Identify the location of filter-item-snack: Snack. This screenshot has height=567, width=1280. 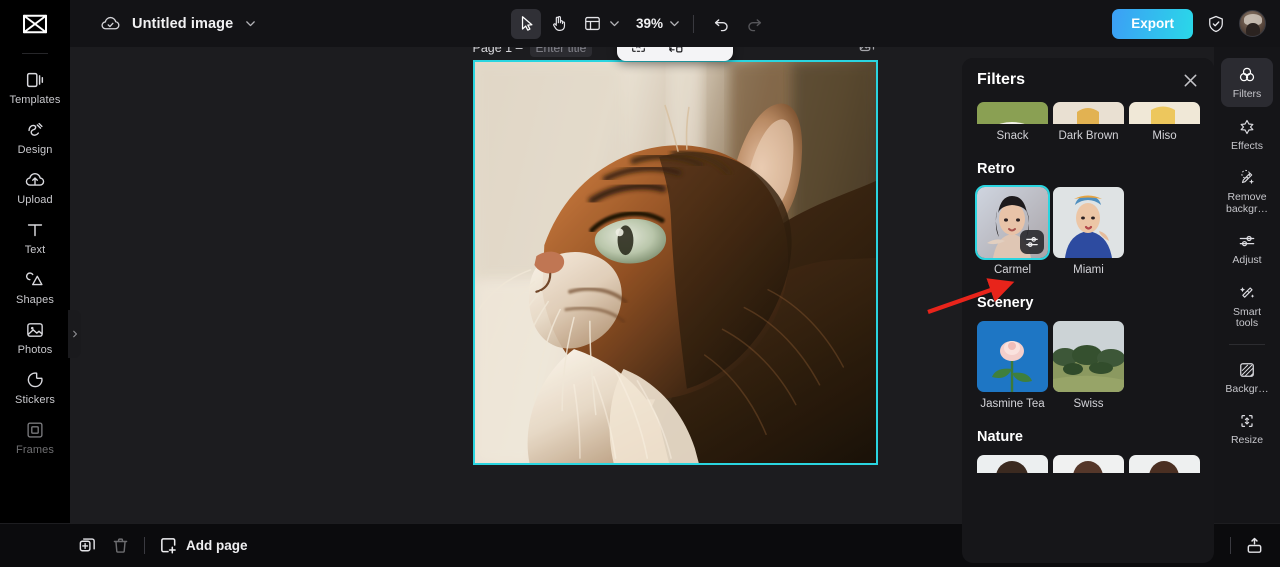
(1012, 122).